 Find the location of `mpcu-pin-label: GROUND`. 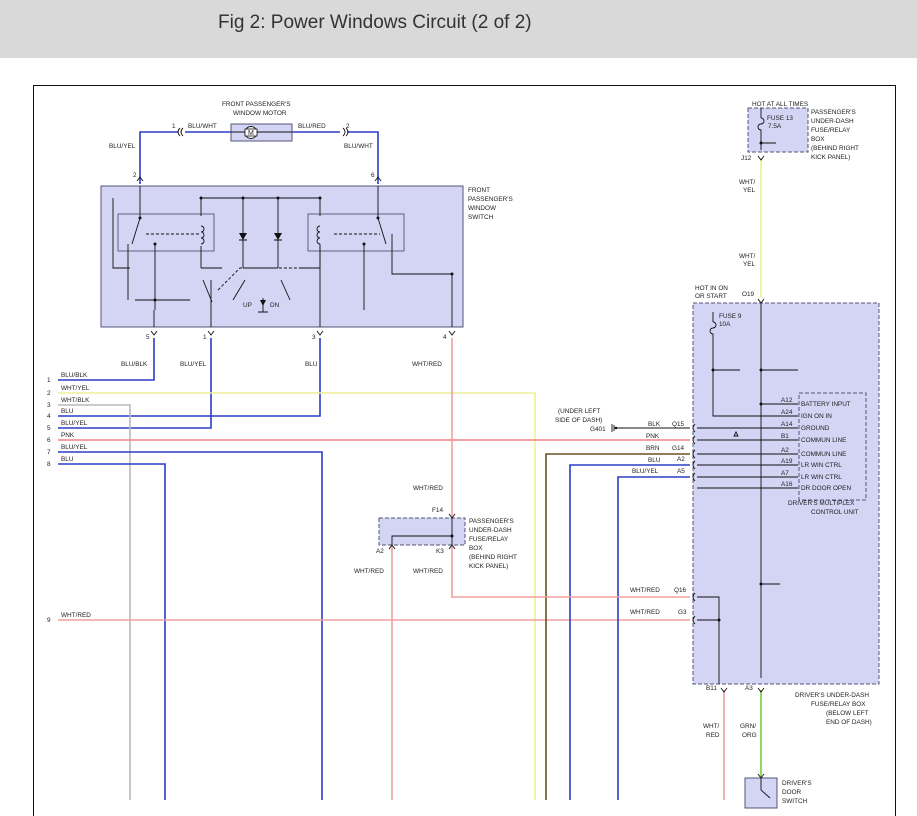

mpcu-pin-label: GROUND is located at coordinates (815, 428).